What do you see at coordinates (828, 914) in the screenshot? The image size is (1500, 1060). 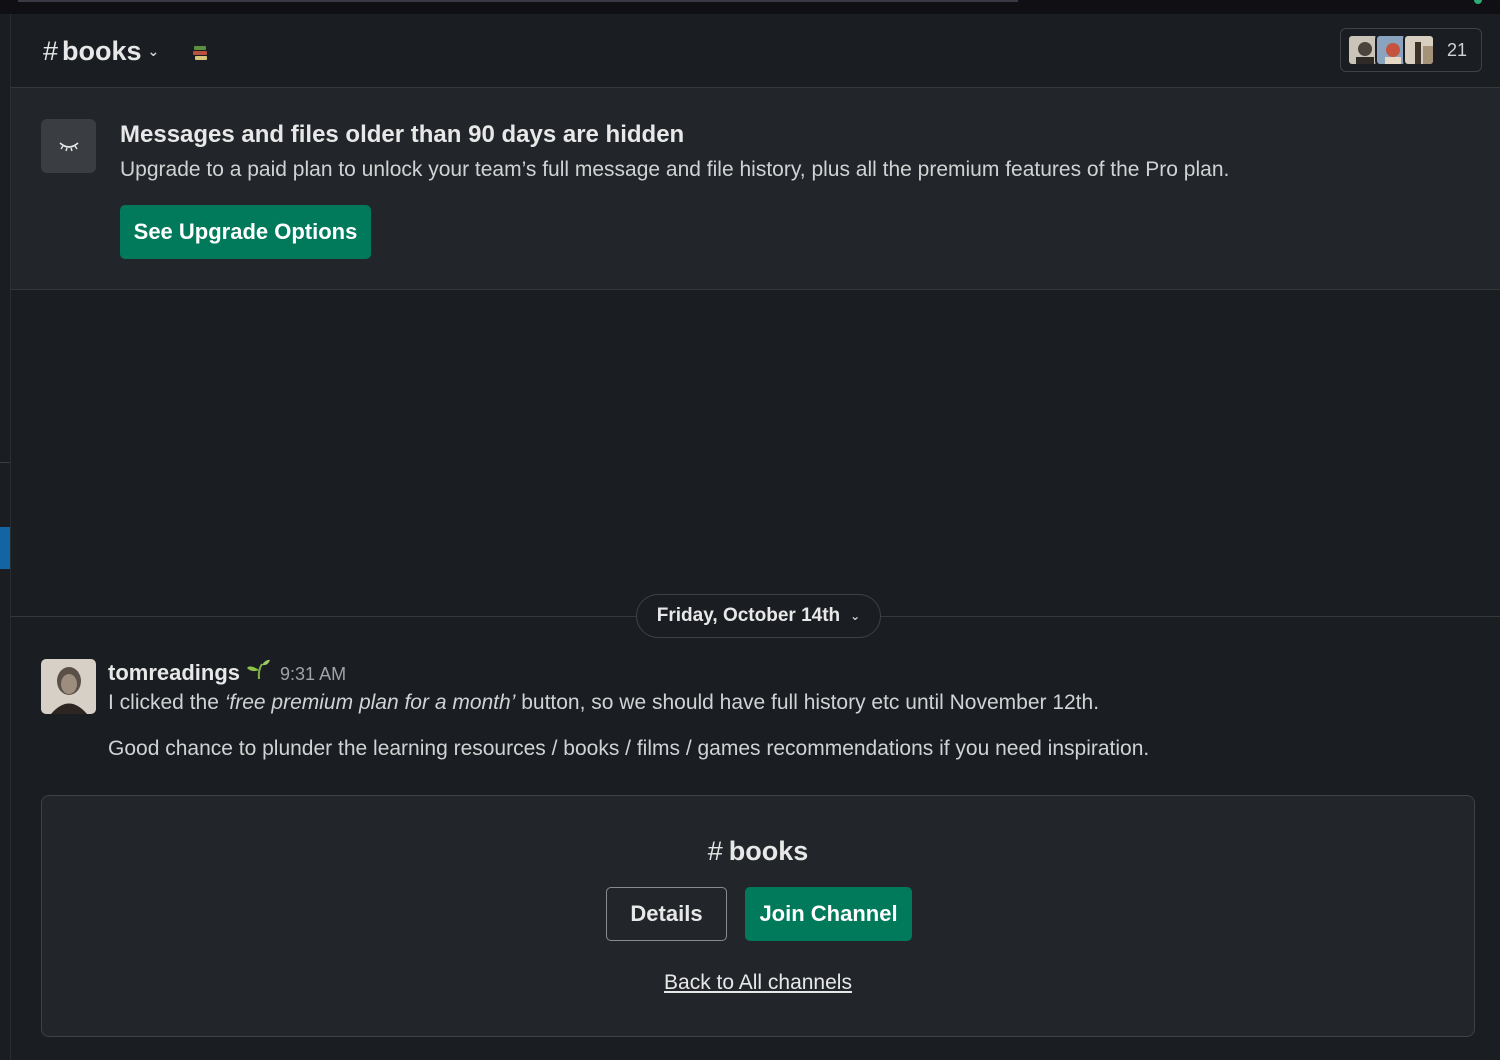 I see `join-channel-button: Join Channel` at bounding box center [828, 914].